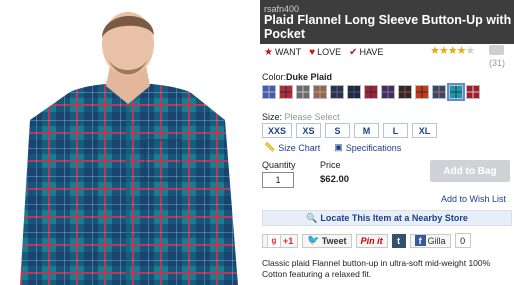 The width and height of the screenshot is (514, 285). I want to click on love-label: LOVE, so click(329, 52).